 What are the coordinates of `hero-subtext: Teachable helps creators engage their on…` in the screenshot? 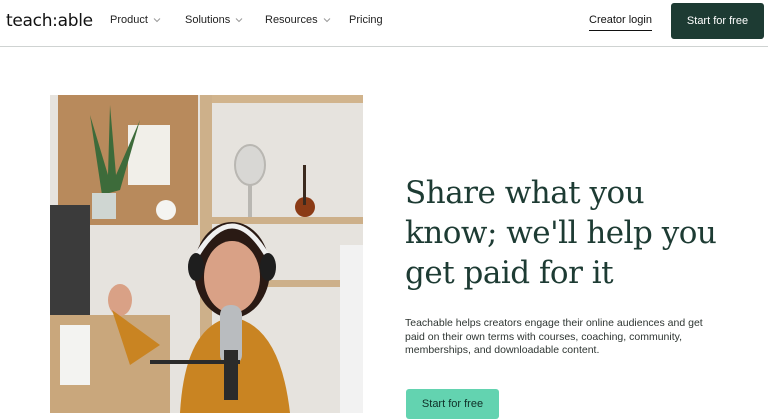 It's located at (554, 336).